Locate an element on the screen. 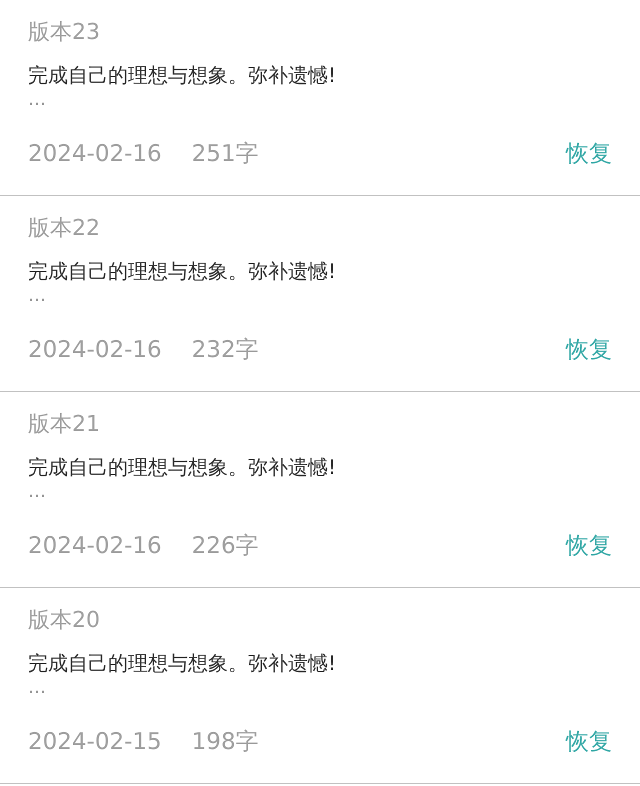  version-title: 版本21 is located at coordinates (64, 425).